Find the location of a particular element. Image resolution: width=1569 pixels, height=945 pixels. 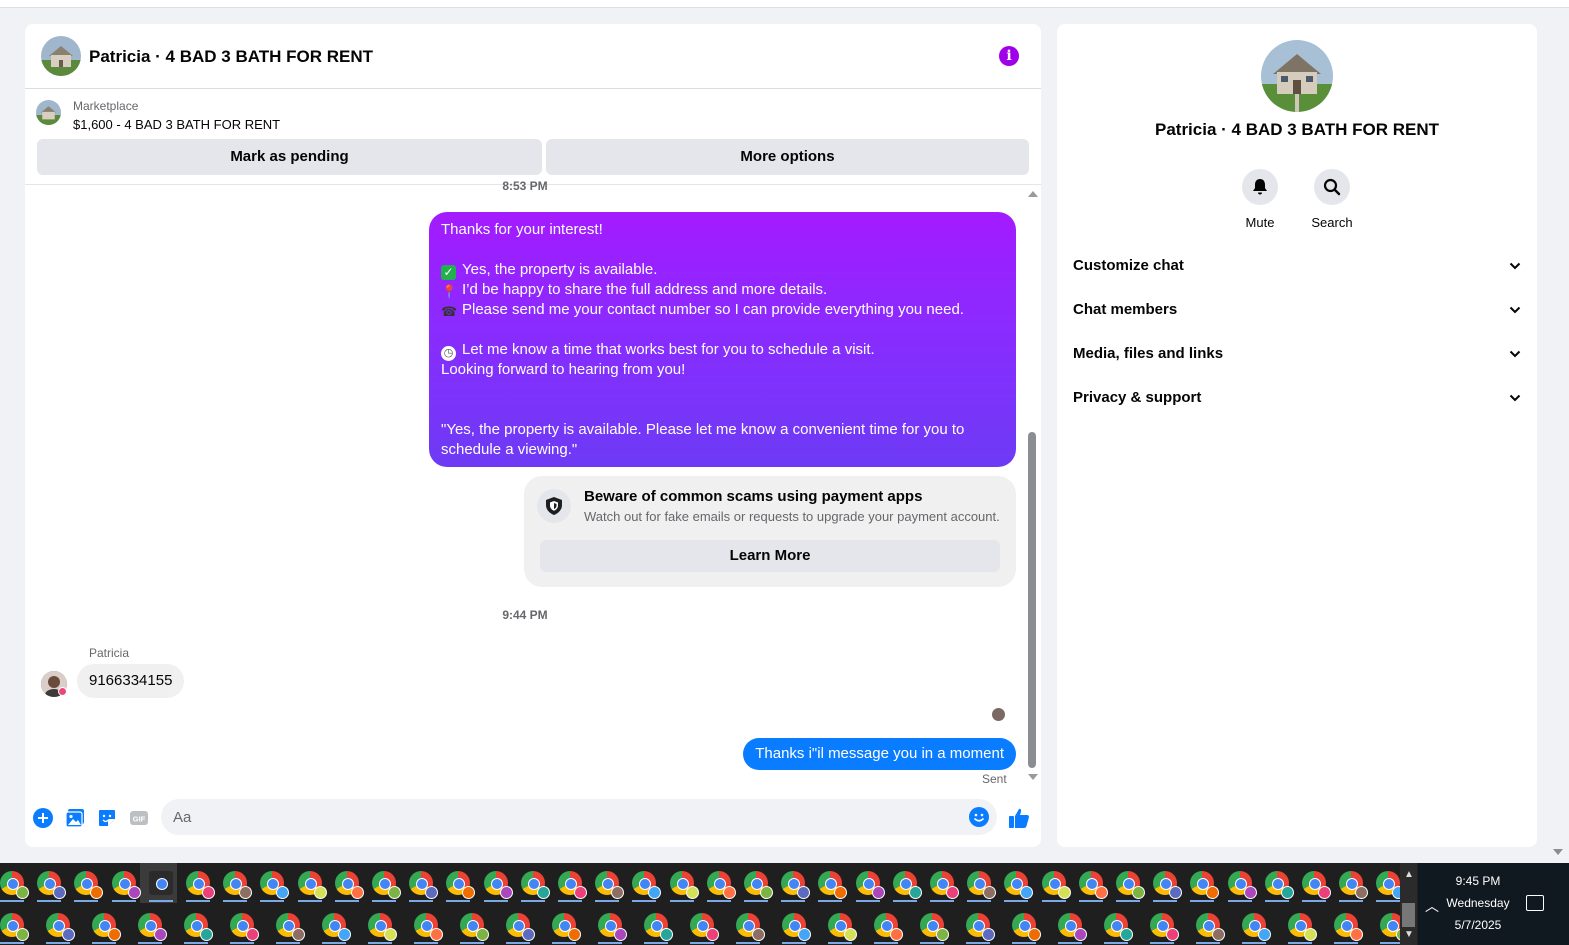

privacy-support-section: Privacy & support is located at coordinates (1297, 398).